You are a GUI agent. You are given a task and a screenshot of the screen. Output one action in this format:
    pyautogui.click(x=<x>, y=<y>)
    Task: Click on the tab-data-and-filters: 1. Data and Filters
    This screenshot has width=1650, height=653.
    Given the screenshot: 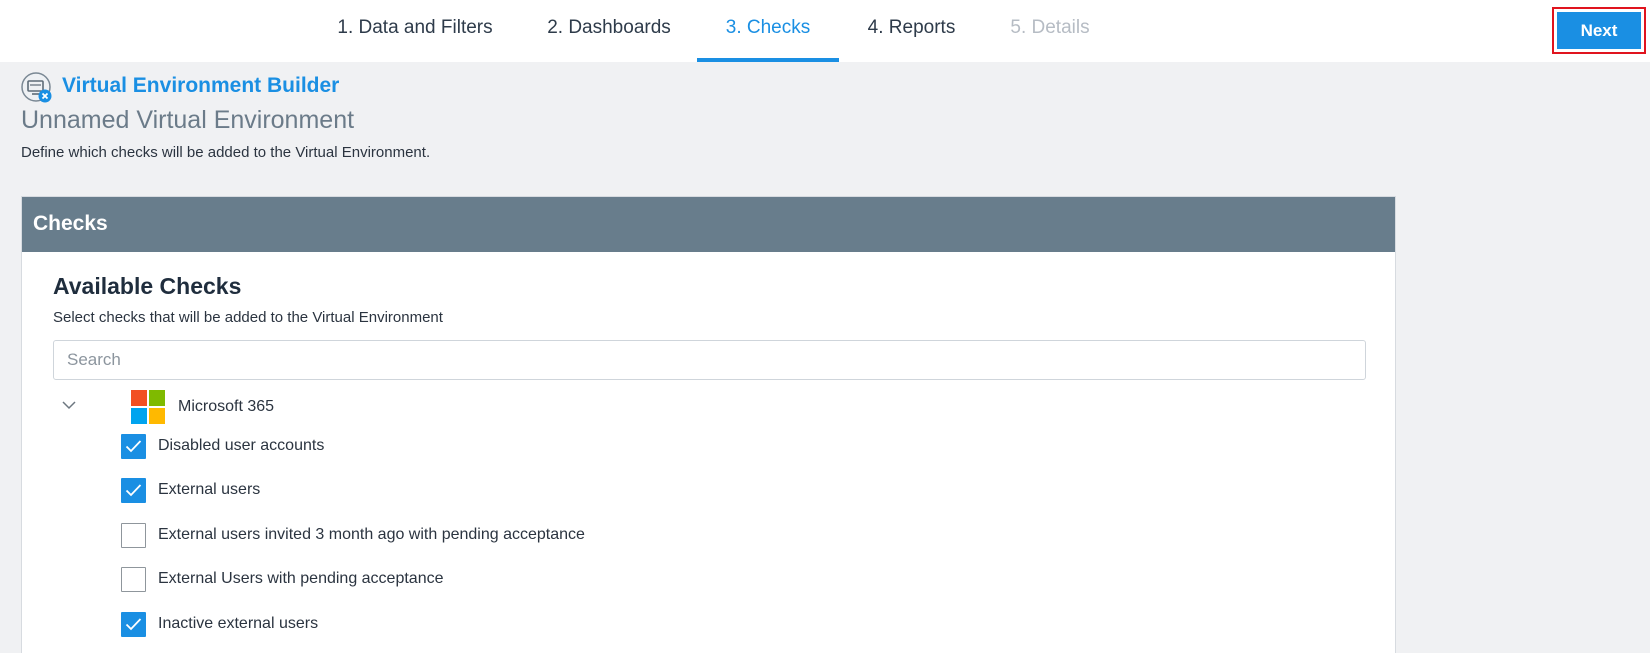 What is the action you would take?
    pyautogui.click(x=415, y=31)
    